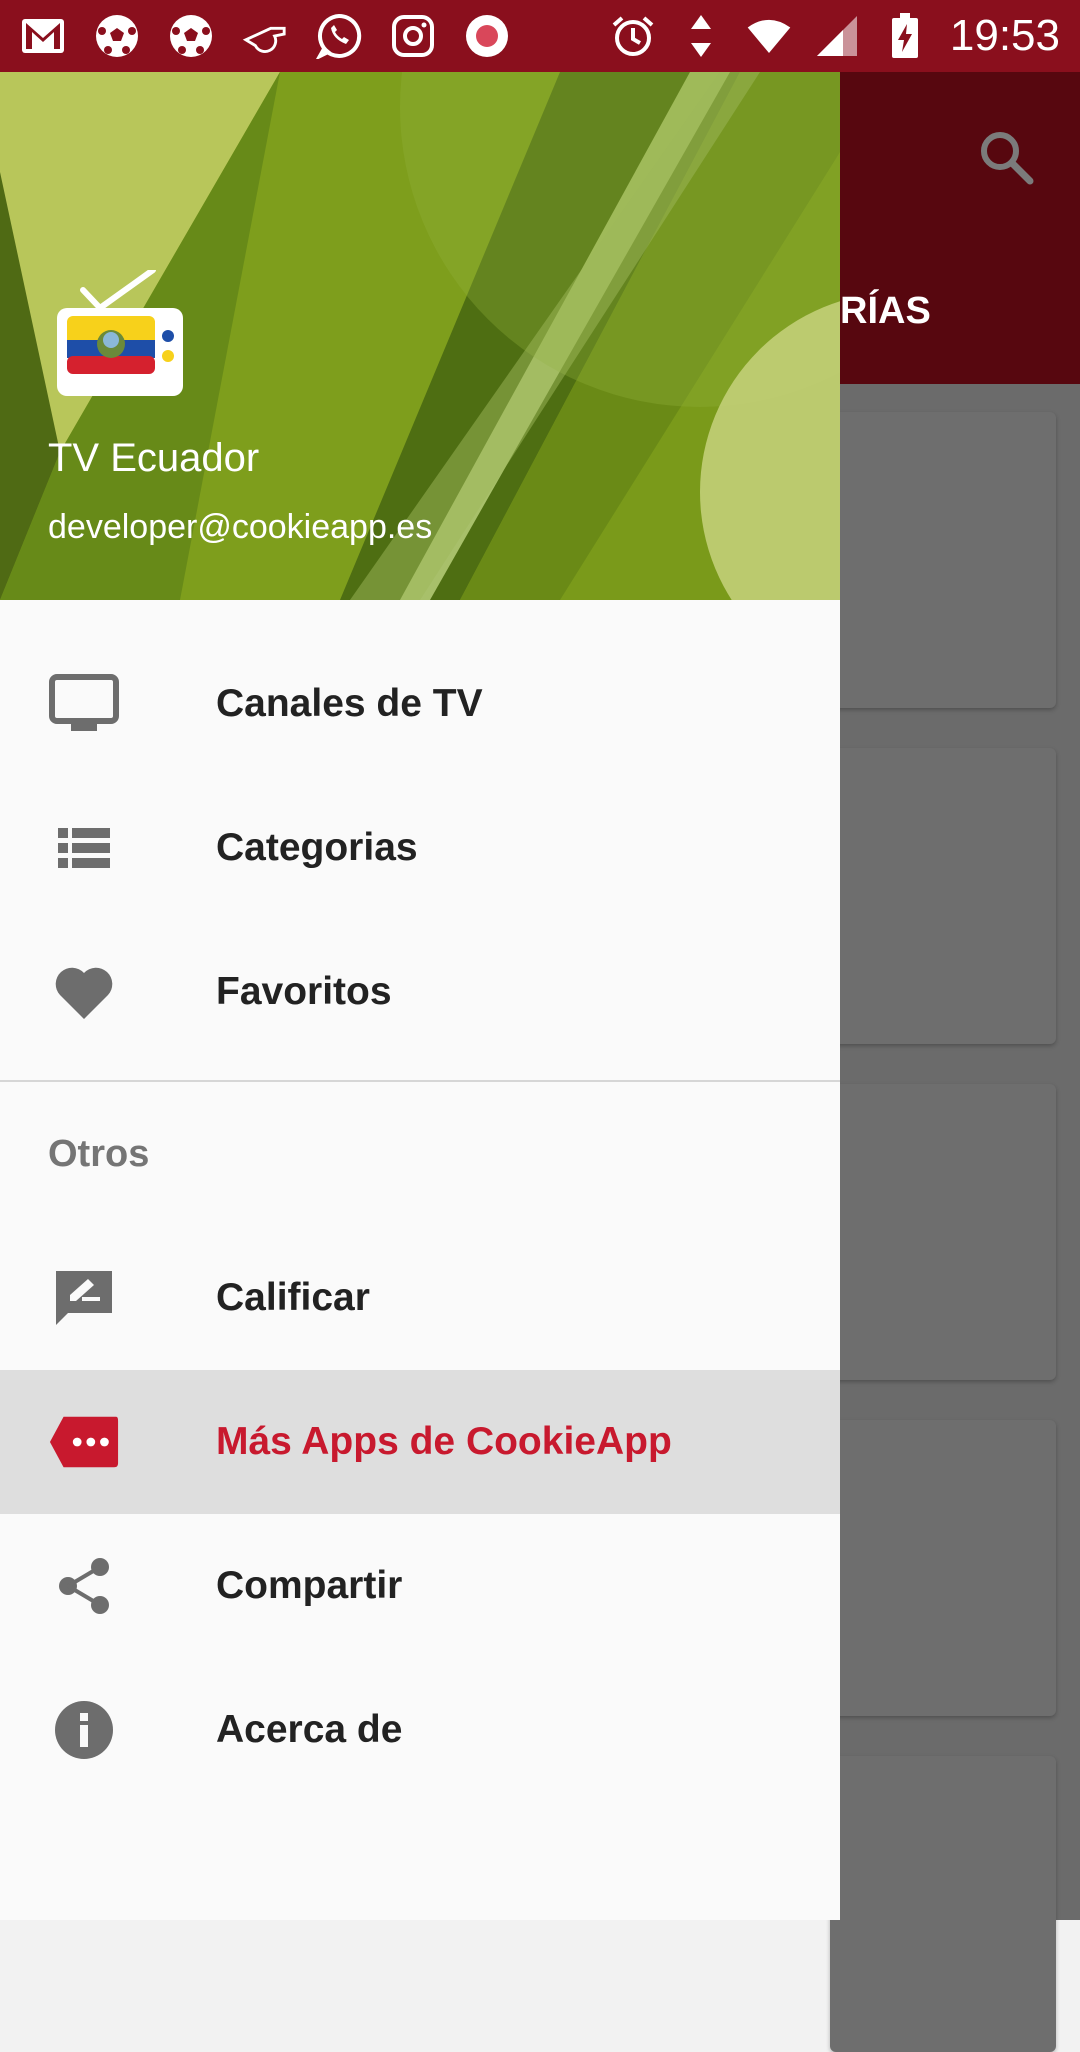  I want to click on menu-item-label: Calificar, so click(293, 1297).